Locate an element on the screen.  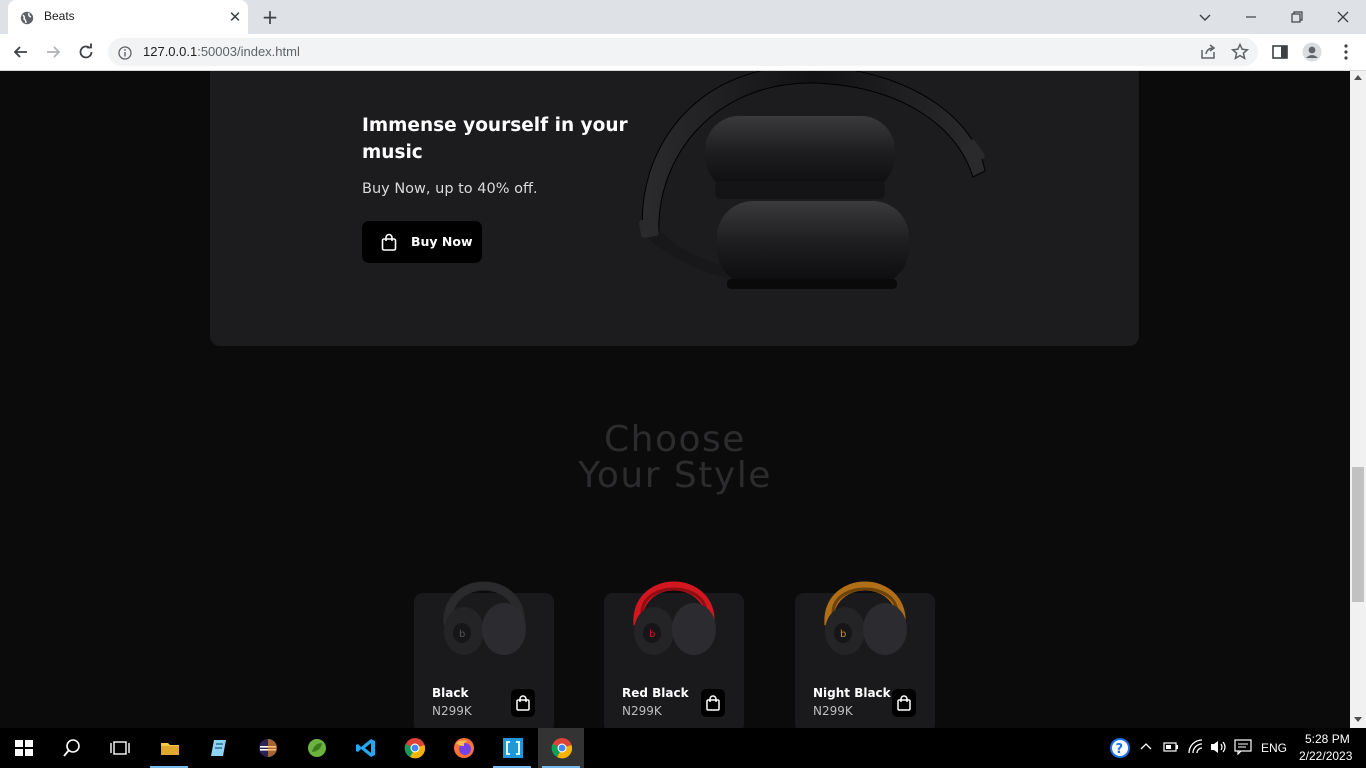
arrow-right-icon is located at coordinates (54, 52).